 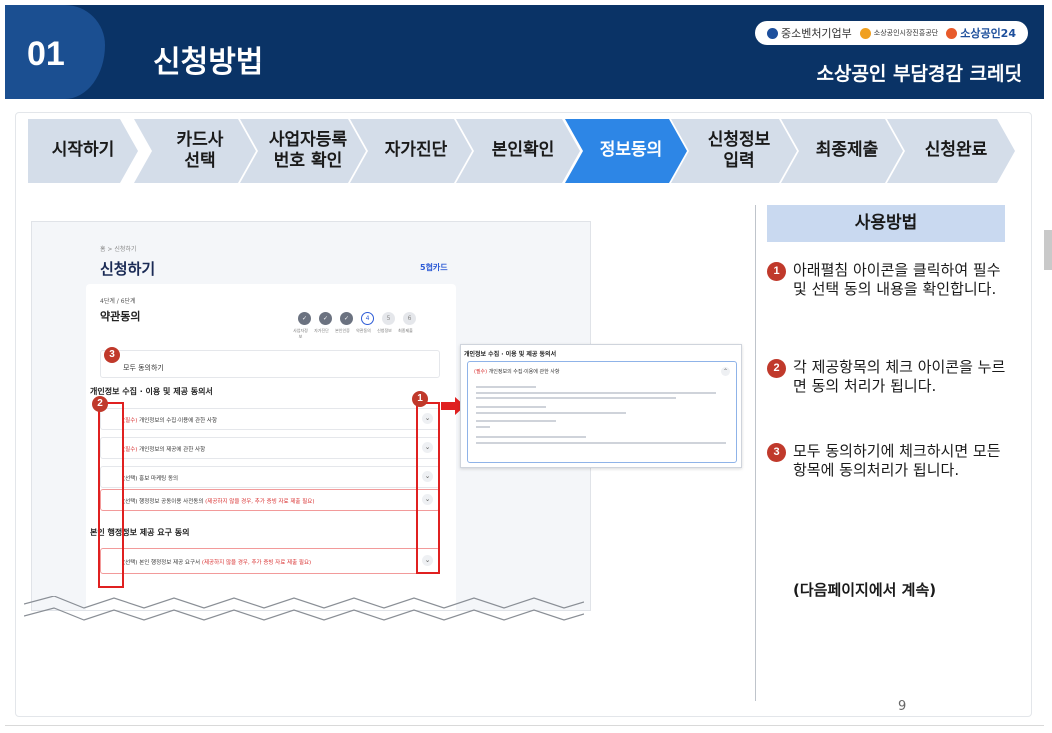 What do you see at coordinates (159, 479) in the screenshot?
I see `consent-label: 홍보 마케팅 동의` at bounding box center [159, 479].